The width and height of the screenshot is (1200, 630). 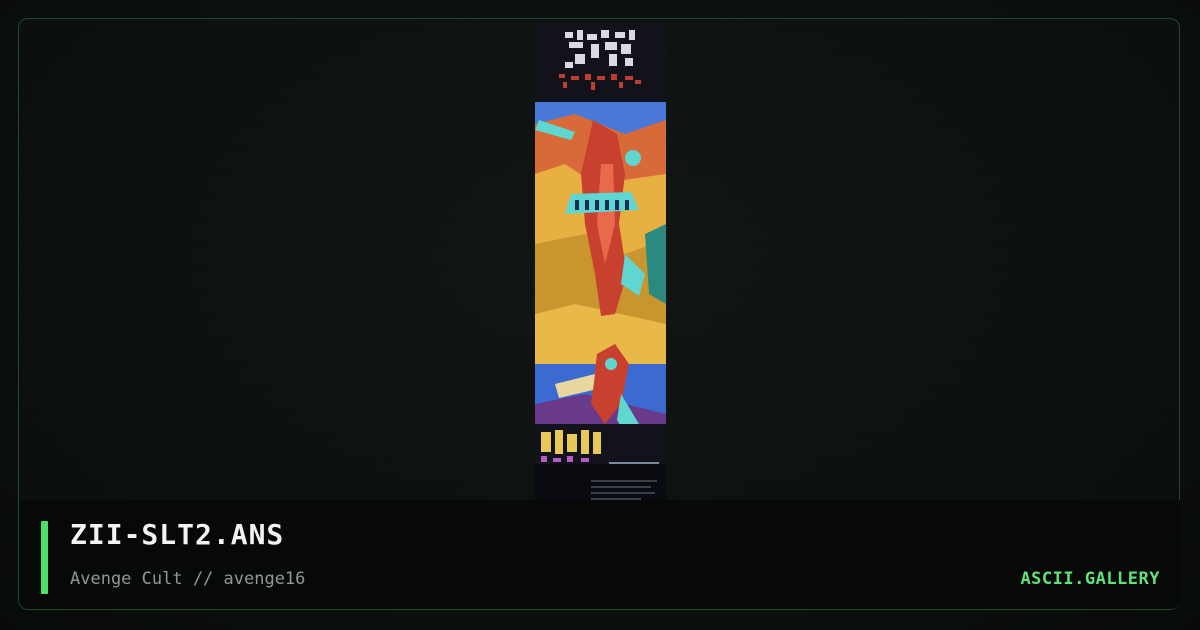 What do you see at coordinates (177, 535) in the screenshot?
I see `artwork-title: ZII-SLT2.ANS` at bounding box center [177, 535].